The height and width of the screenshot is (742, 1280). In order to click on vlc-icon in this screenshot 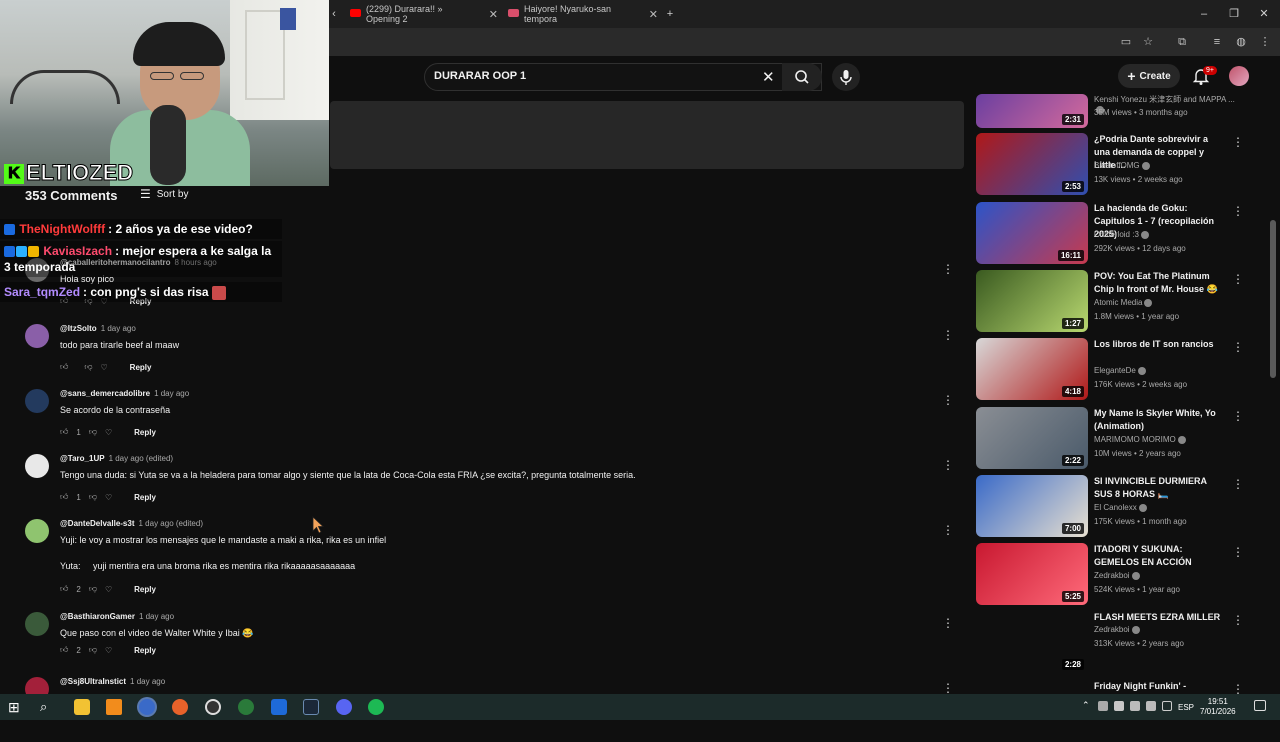, I will do `click(114, 707)`.